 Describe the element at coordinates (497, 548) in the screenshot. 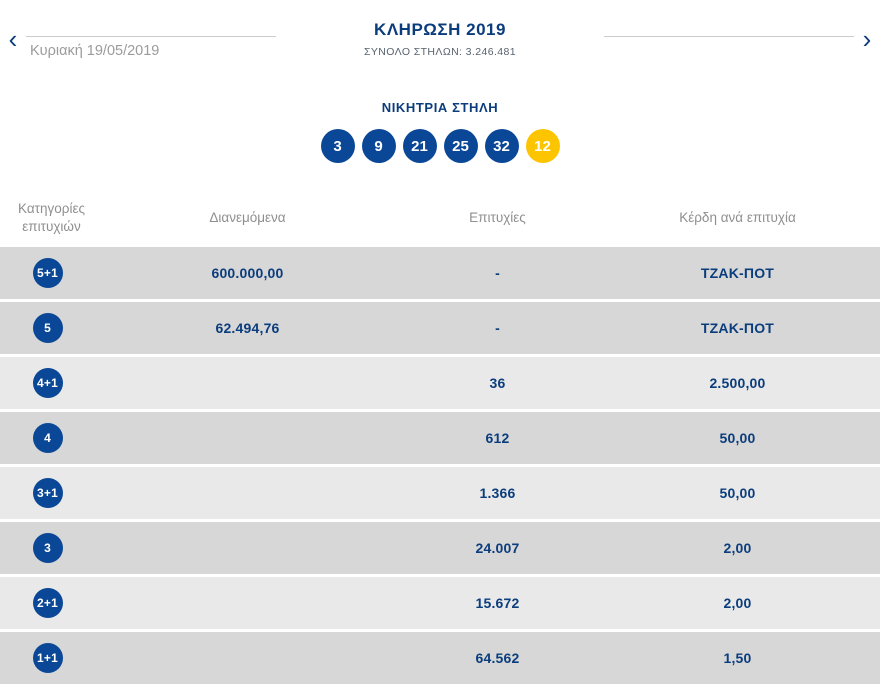

I see `wins-value: 24.007` at that location.